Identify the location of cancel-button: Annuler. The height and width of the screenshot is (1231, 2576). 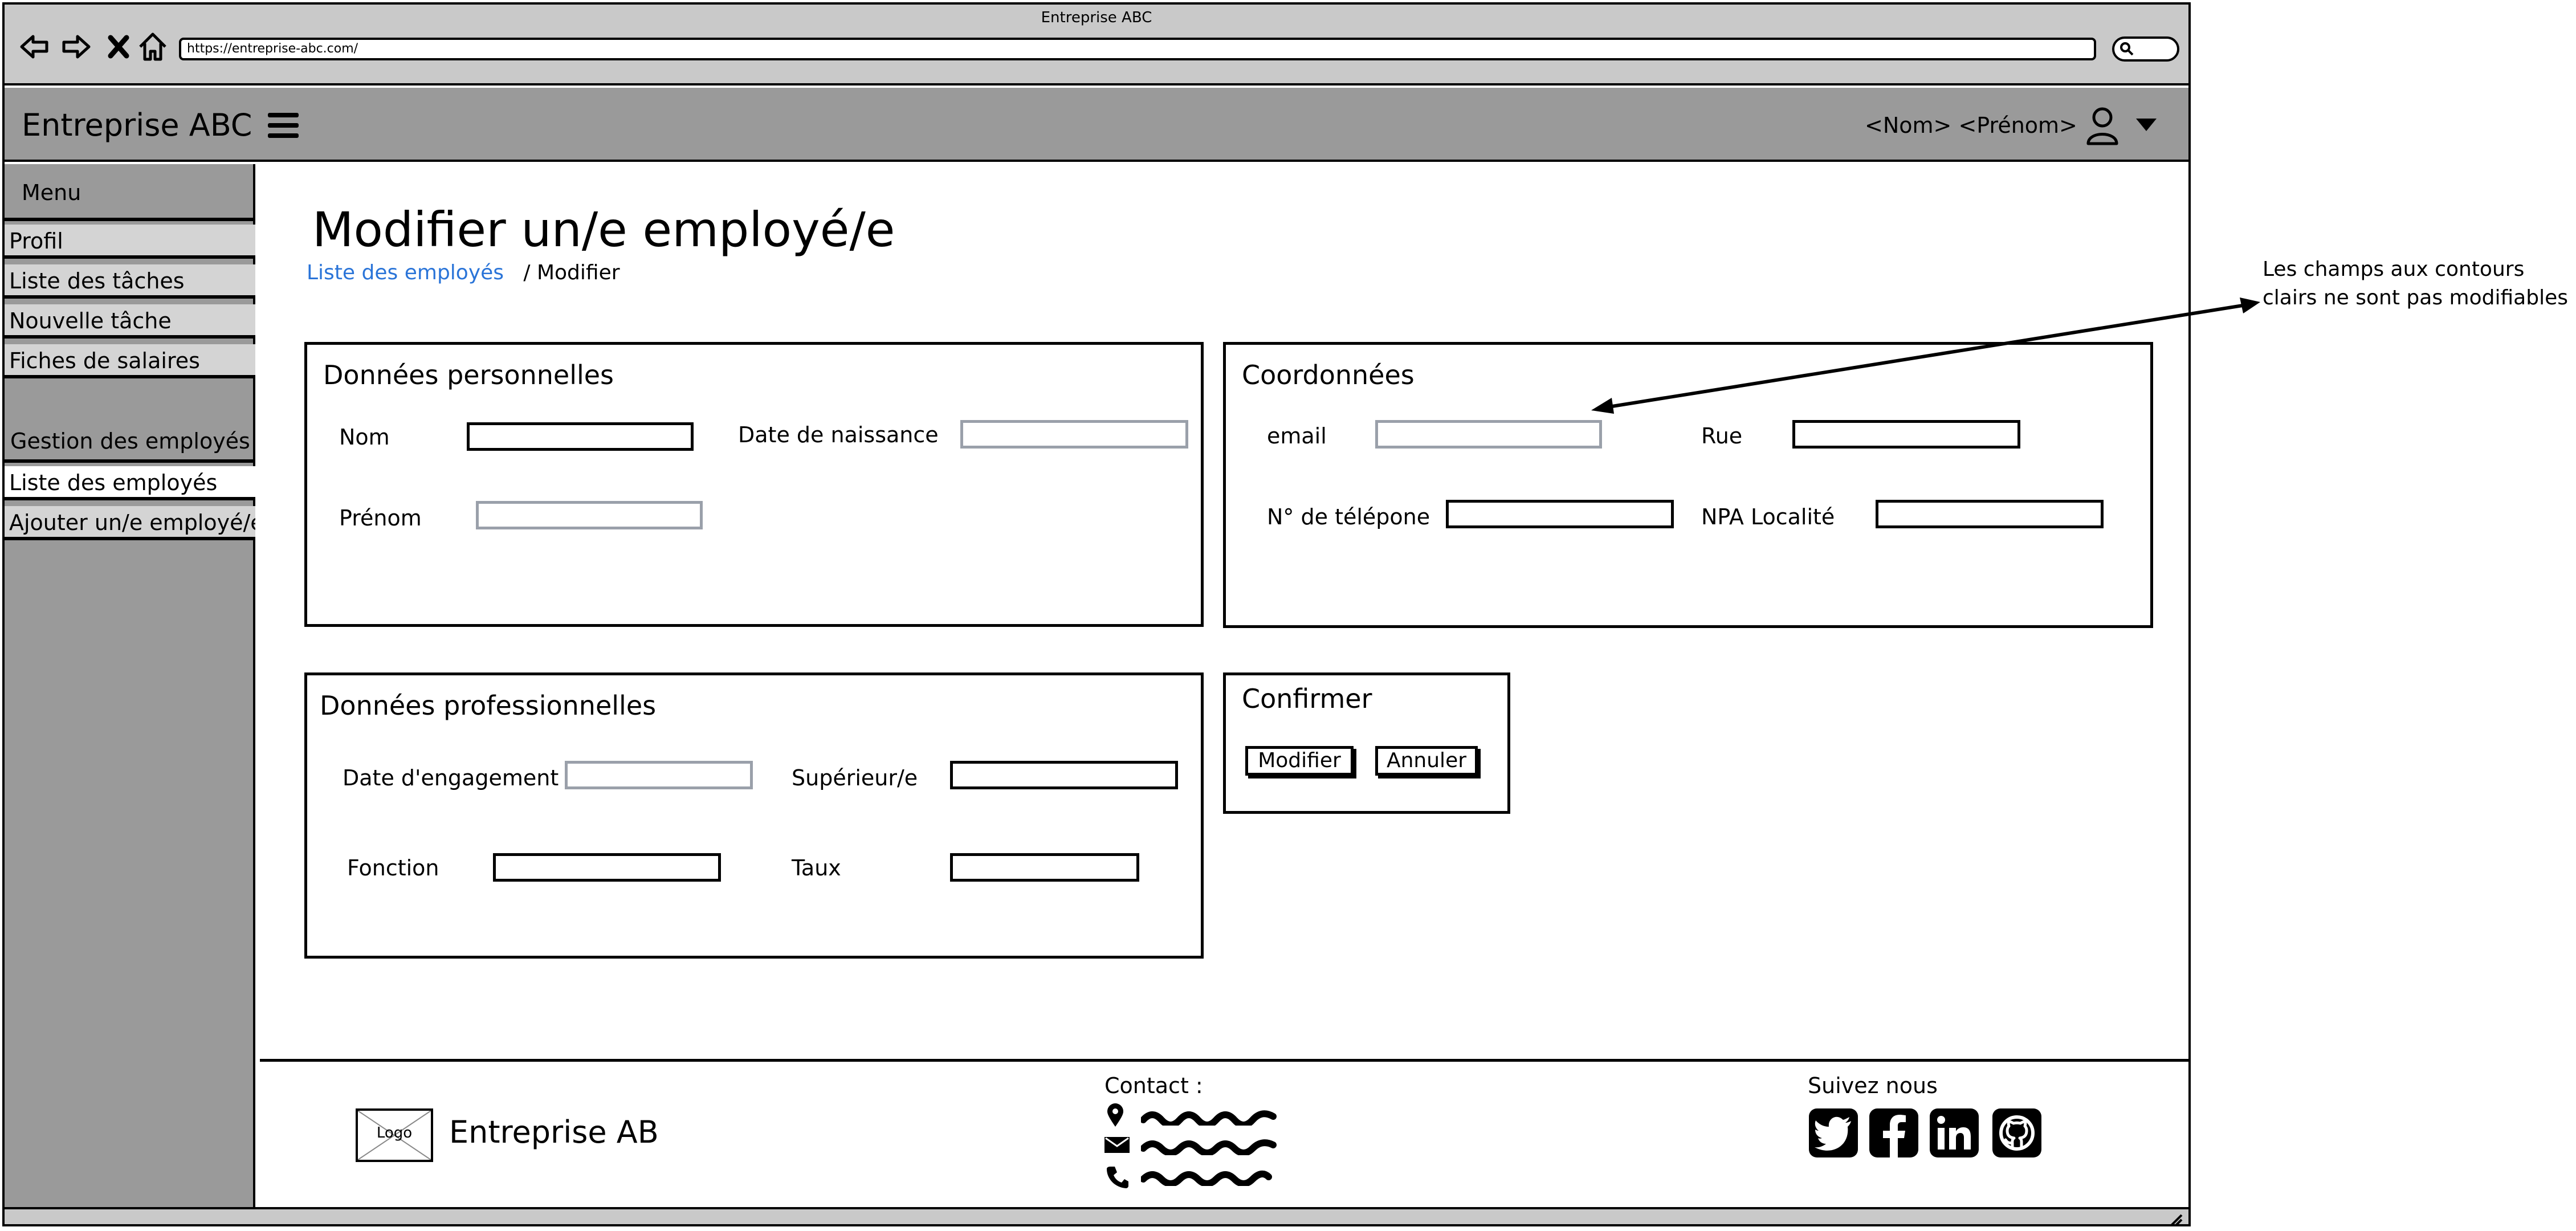
(1426, 761).